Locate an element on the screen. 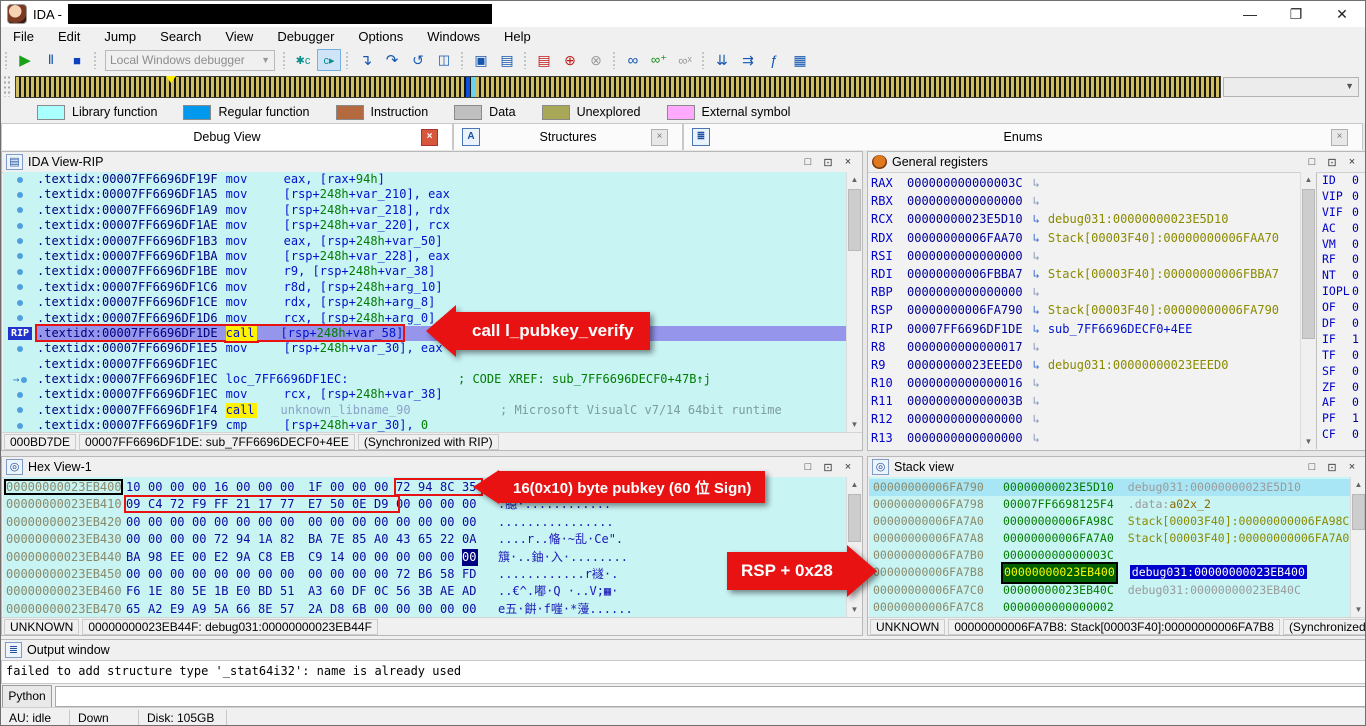 The image size is (1366, 726). hex-byte: E0 is located at coordinates (247, 591).